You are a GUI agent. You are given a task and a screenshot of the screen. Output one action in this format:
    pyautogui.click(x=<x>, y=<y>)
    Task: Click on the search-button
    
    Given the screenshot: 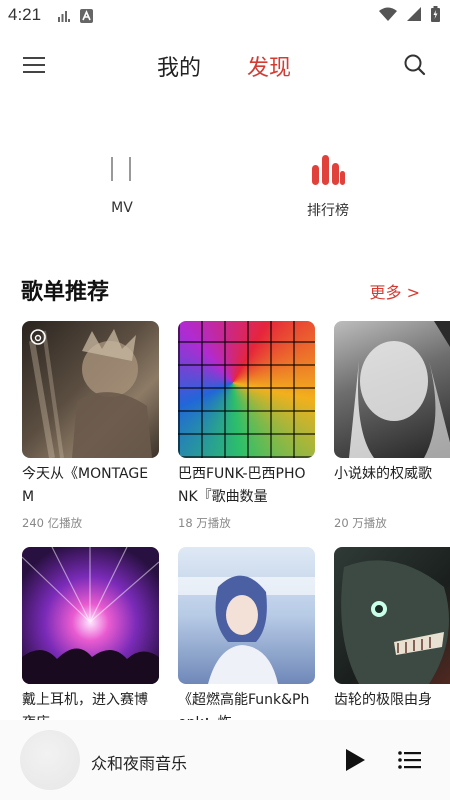 What is the action you would take?
    pyautogui.click(x=415, y=65)
    